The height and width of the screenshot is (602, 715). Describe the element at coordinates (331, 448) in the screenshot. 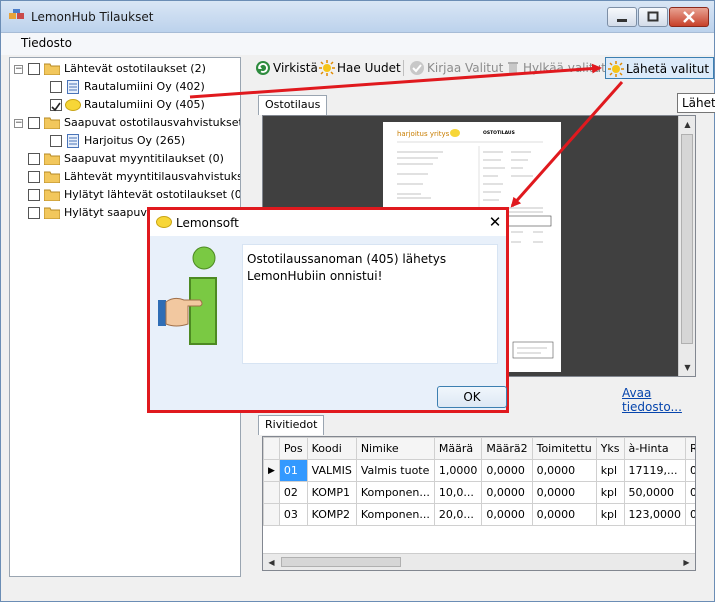

I see `column-header: Koodi` at that location.